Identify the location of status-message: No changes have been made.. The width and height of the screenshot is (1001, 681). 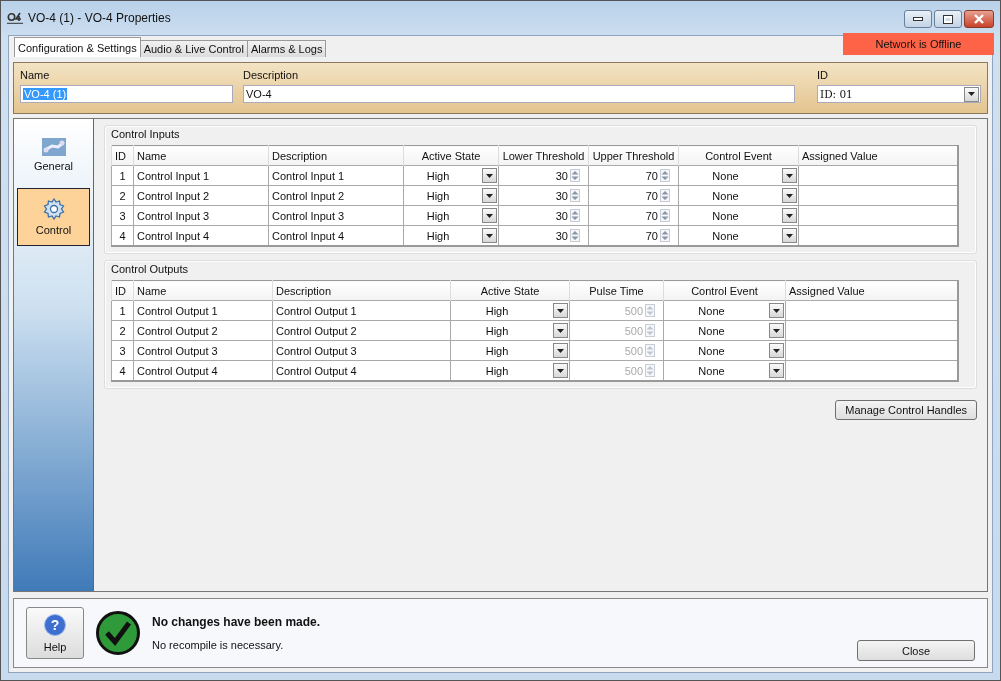
(237, 622).